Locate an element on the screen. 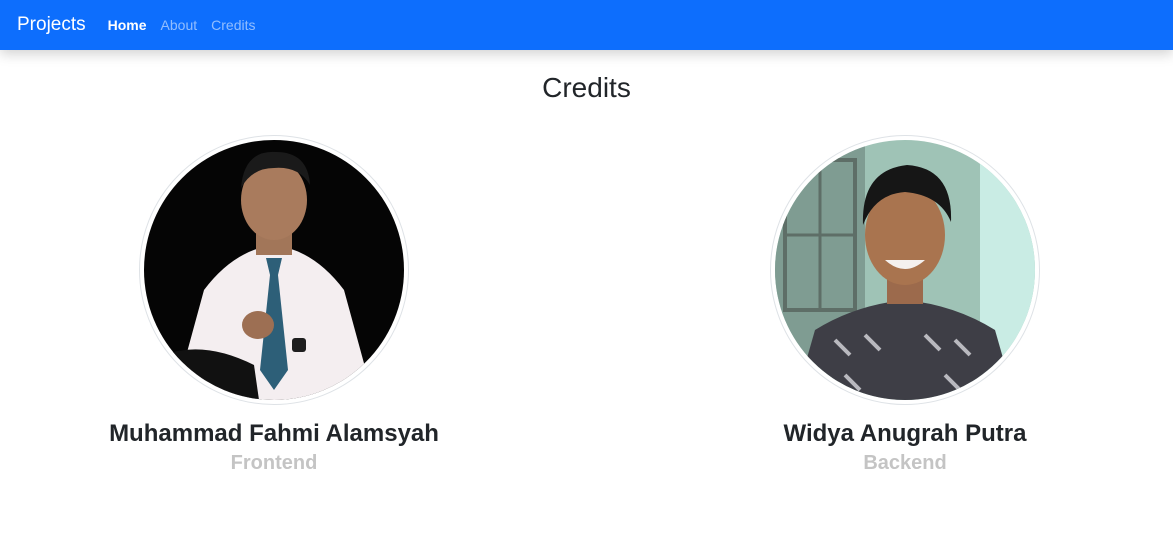  top-navbar: Projects Home About Credits is located at coordinates (586, 25).